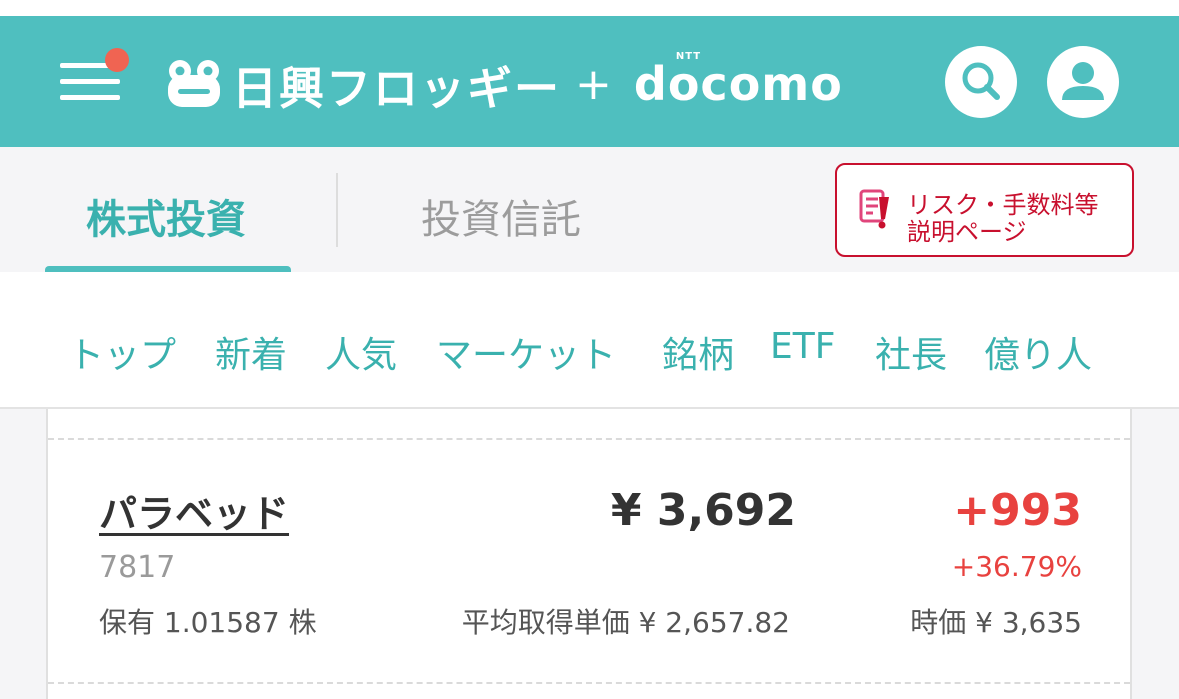  What do you see at coordinates (93, 77) in the screenshot?
I see `menu-button` at bounding box center [93, 77].